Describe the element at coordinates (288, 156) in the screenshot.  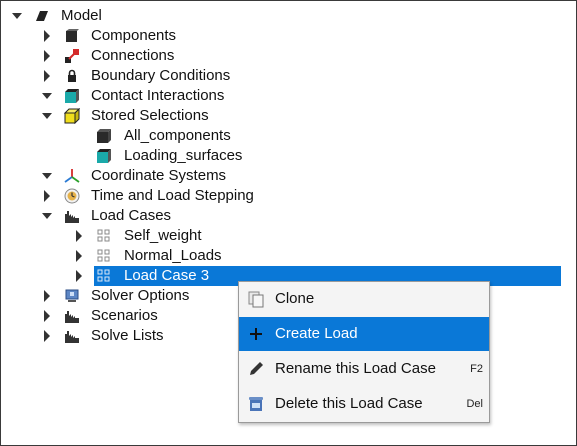
I see `tree-item-loading-surfaces: Loading_surfaces` at that location.